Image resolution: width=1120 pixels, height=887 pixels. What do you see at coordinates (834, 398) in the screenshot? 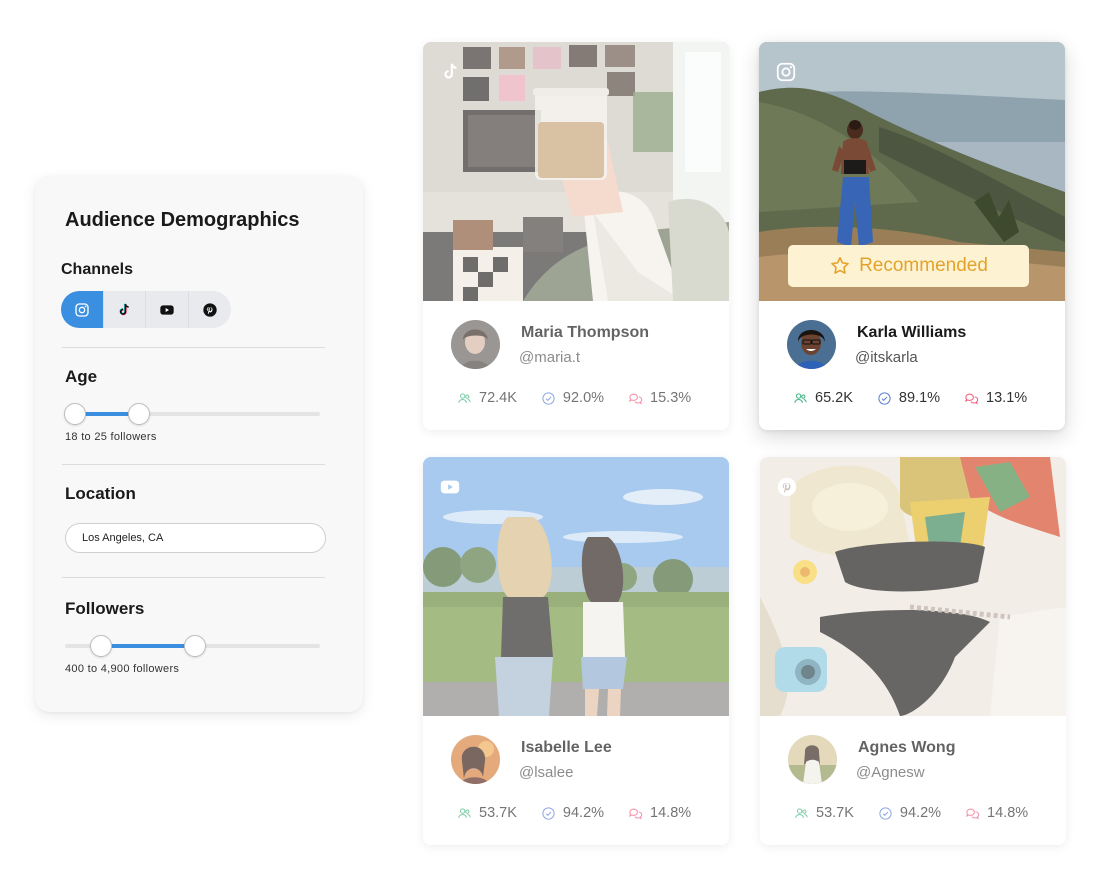
I see `followers-value: 65.2K` at bounding box center [834, 398].